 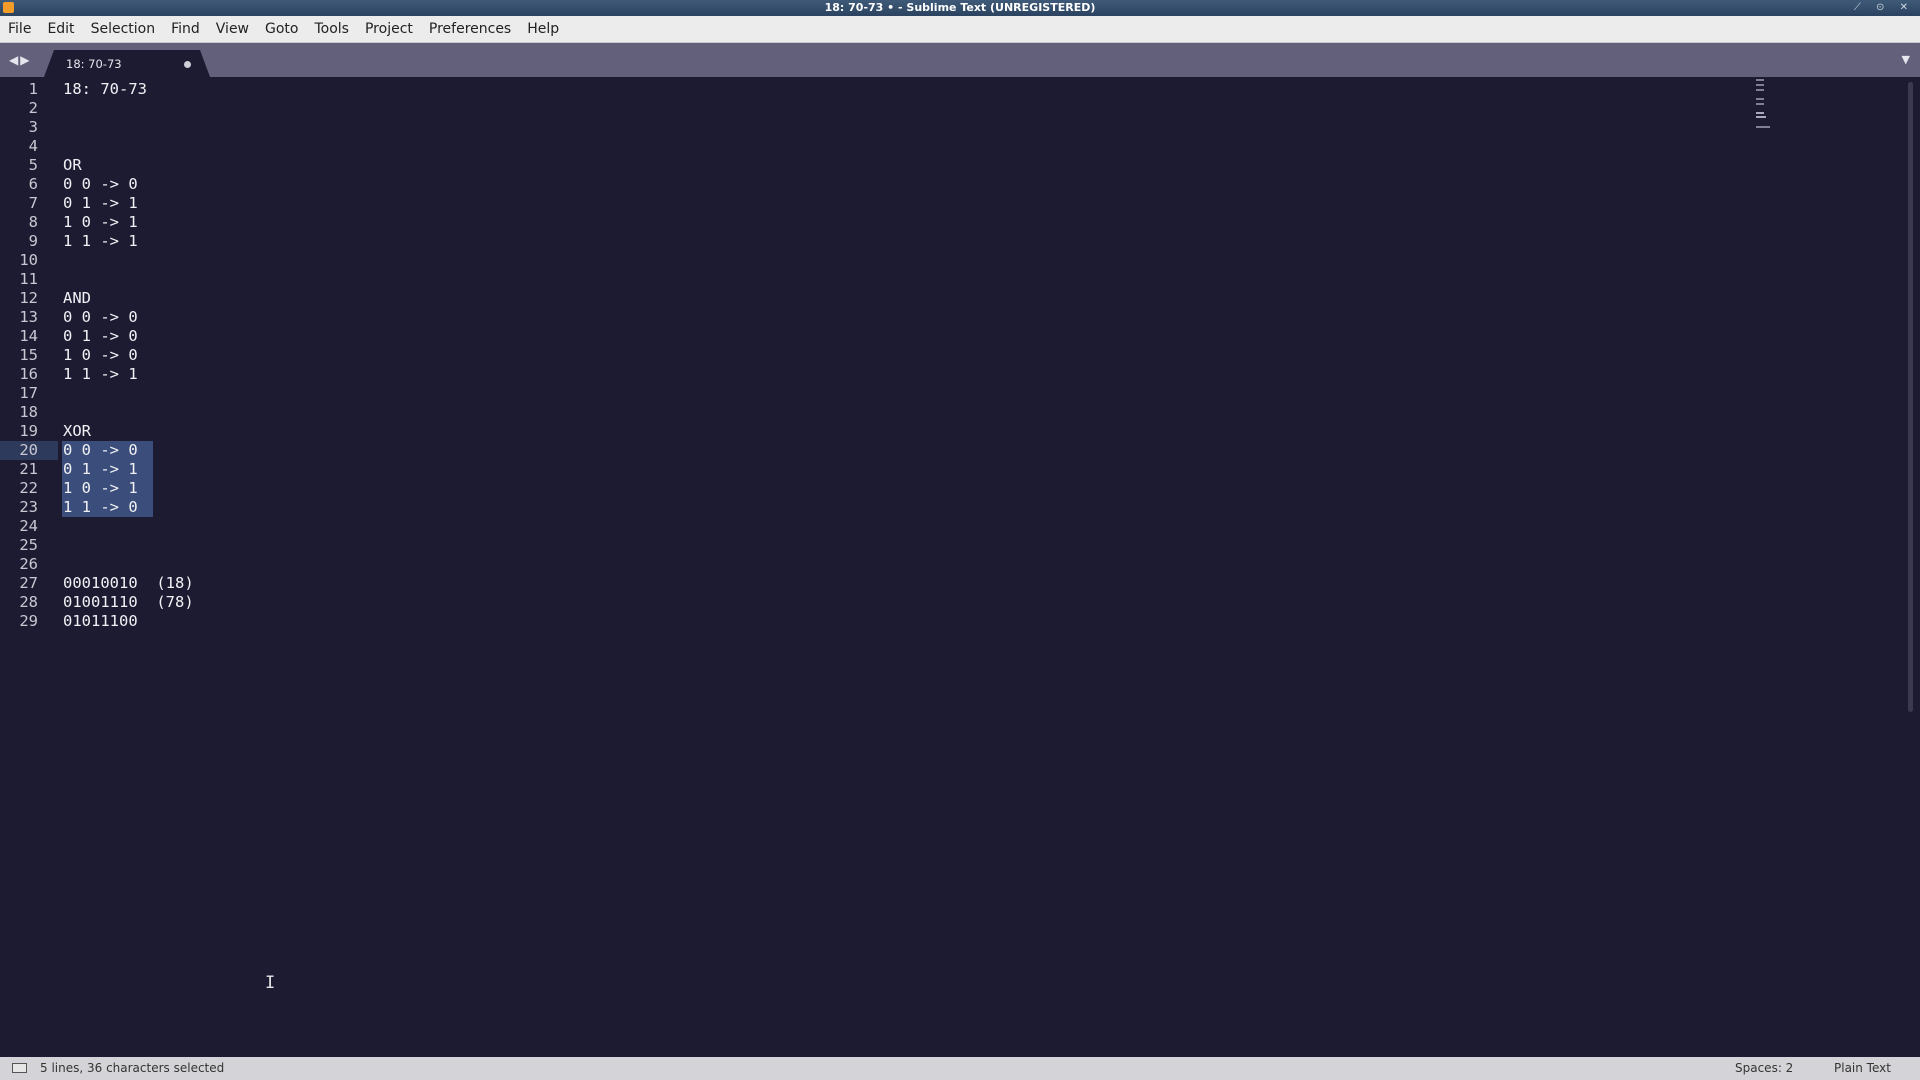 I want to click on editor-line: 14 0 1 -> 0, so click(x=875, y=336).